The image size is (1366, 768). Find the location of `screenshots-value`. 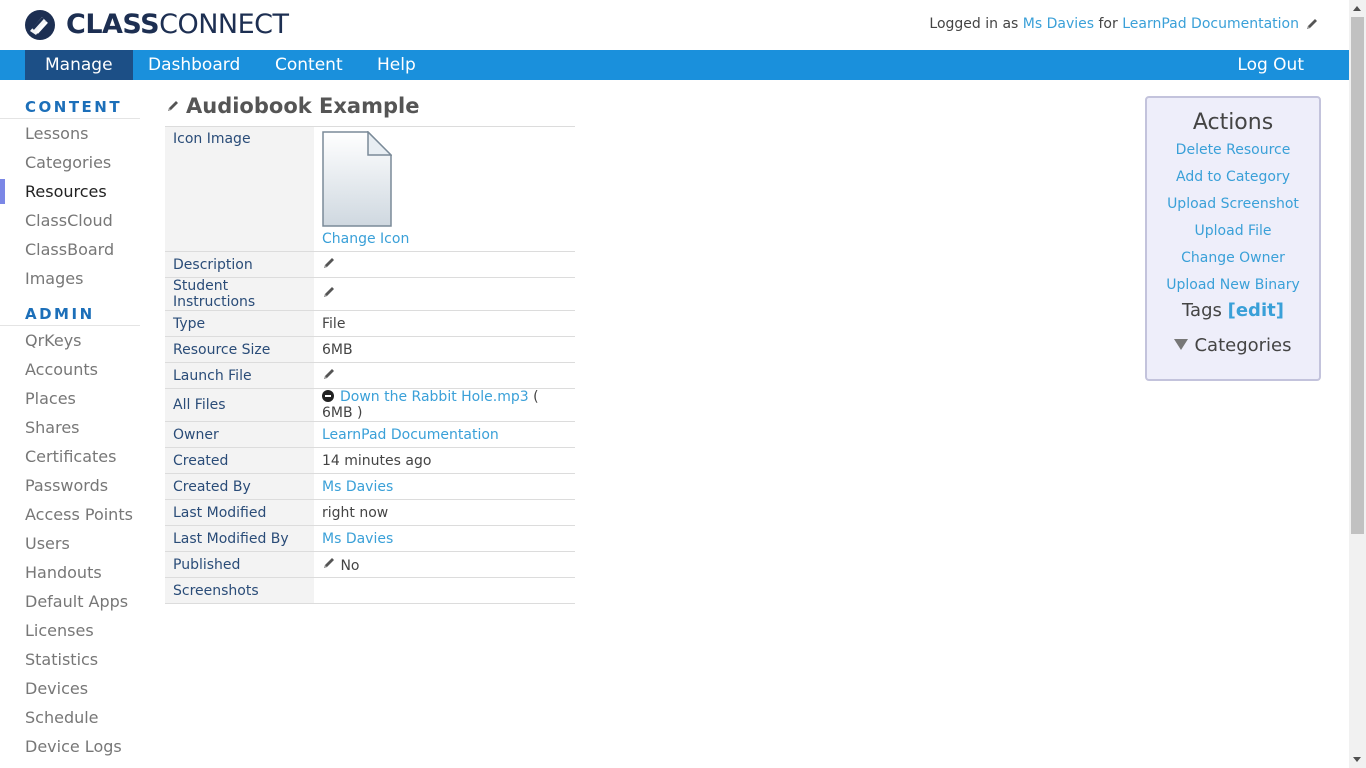

screenshots-value is located at coordinates (444, 590).